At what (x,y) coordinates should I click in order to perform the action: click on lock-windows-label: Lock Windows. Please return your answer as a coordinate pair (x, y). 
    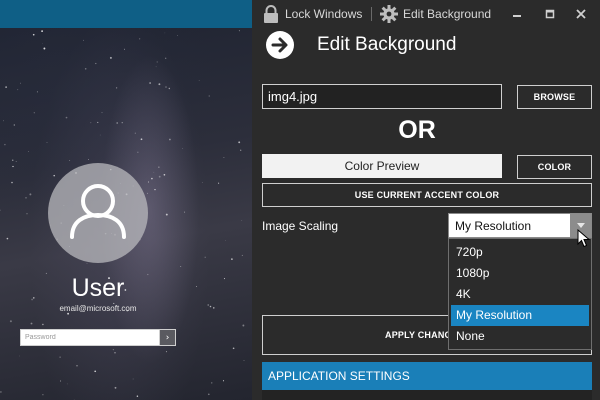
    Looking at the image, I should click on (324, 14).